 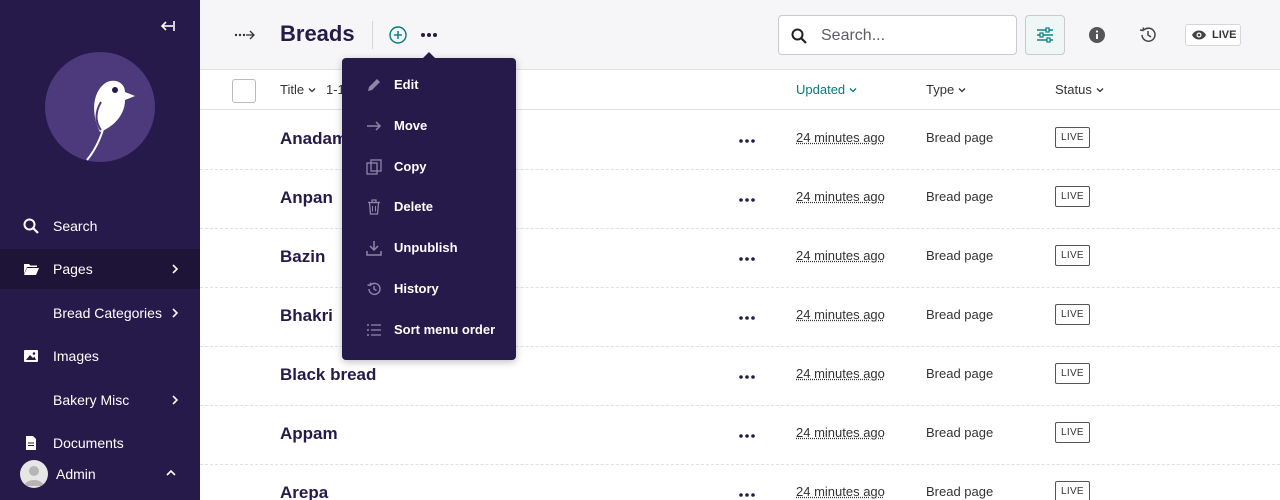 What do you see at coordinates (328, 375) in the screenshot?
I see `page-title-link: Black bread` at bounding box center [328, 375].